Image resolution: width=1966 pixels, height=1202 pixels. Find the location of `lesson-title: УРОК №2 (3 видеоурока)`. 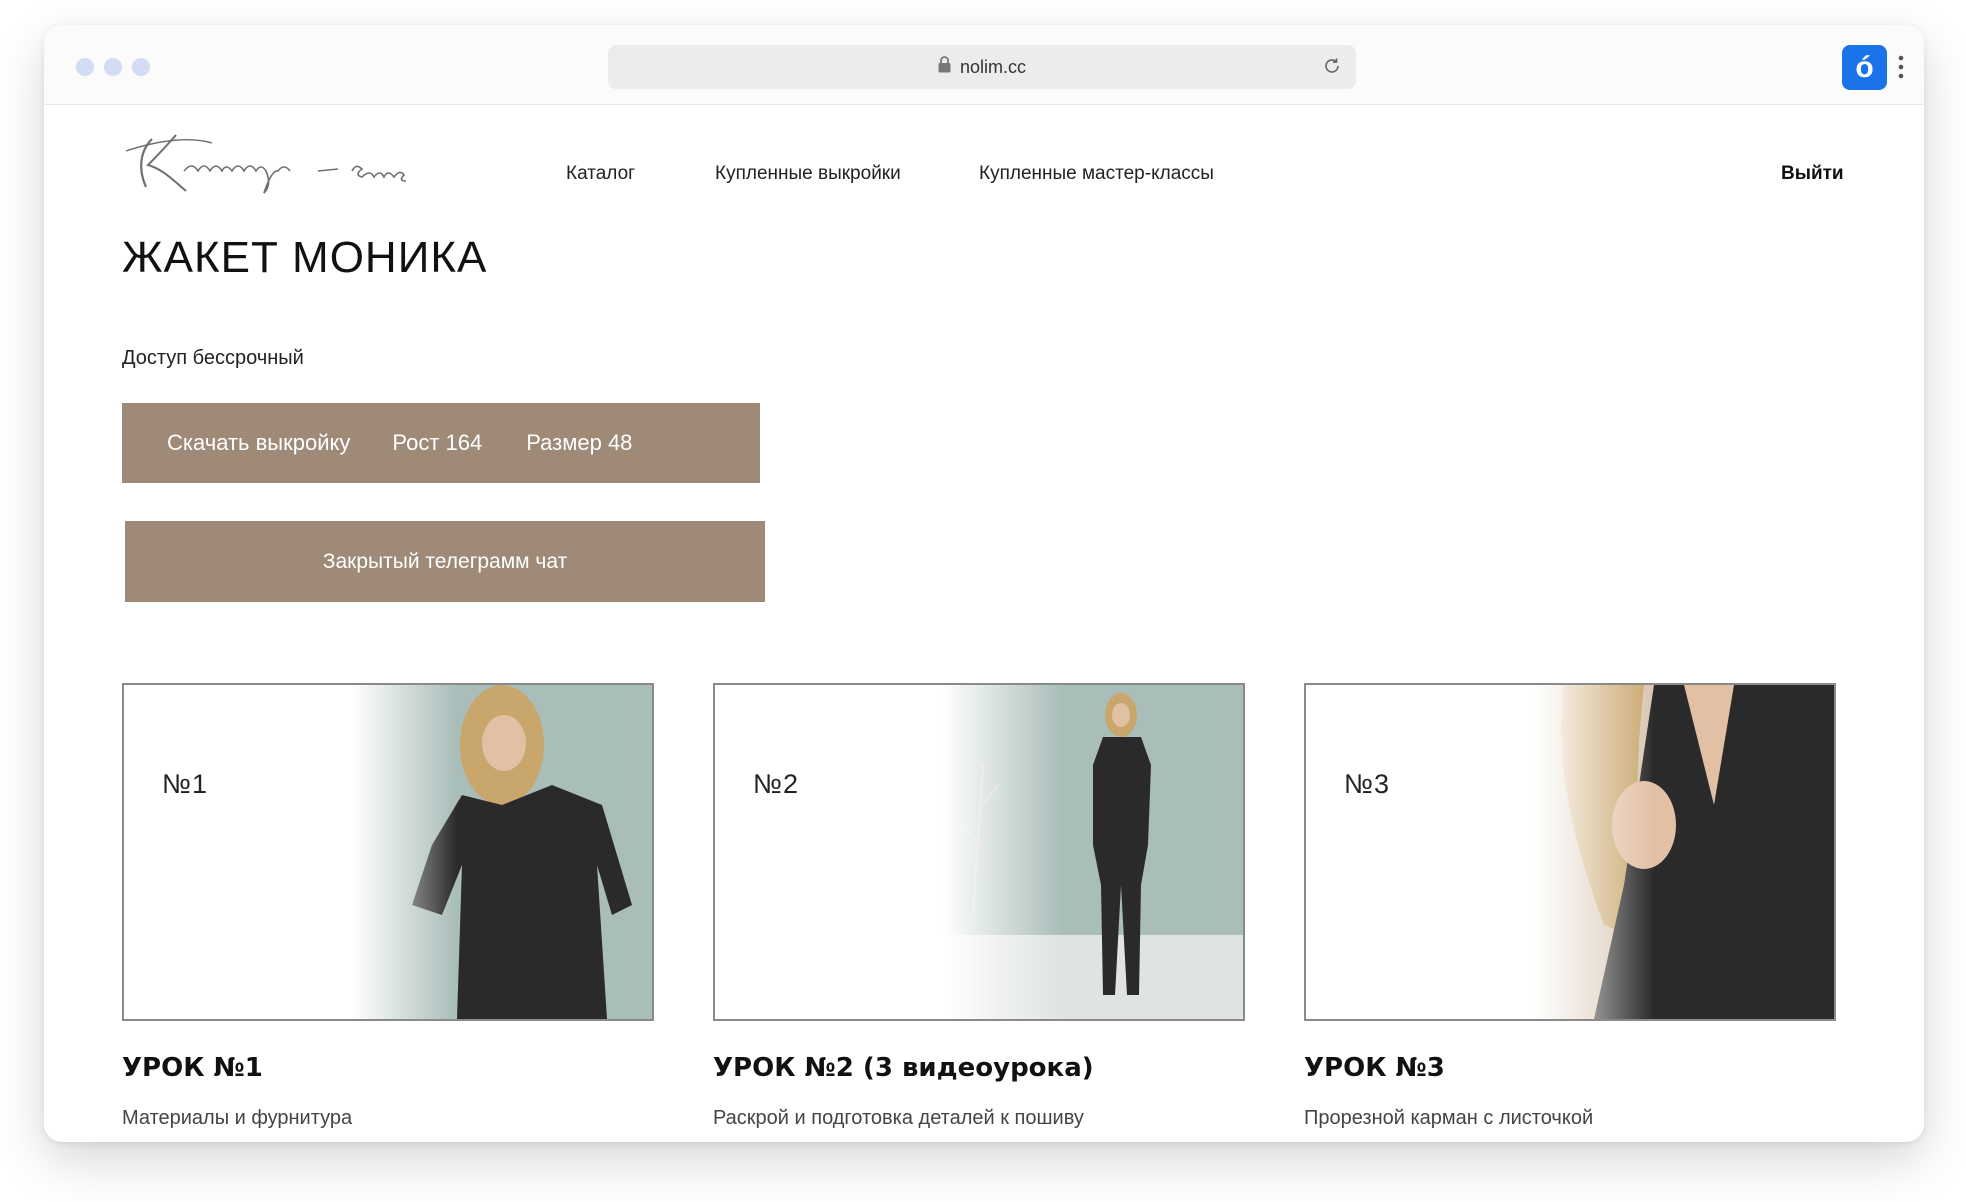

lesson-title: УРОК №2 (3 видеоурока) is located at coordinates (903, 1068).